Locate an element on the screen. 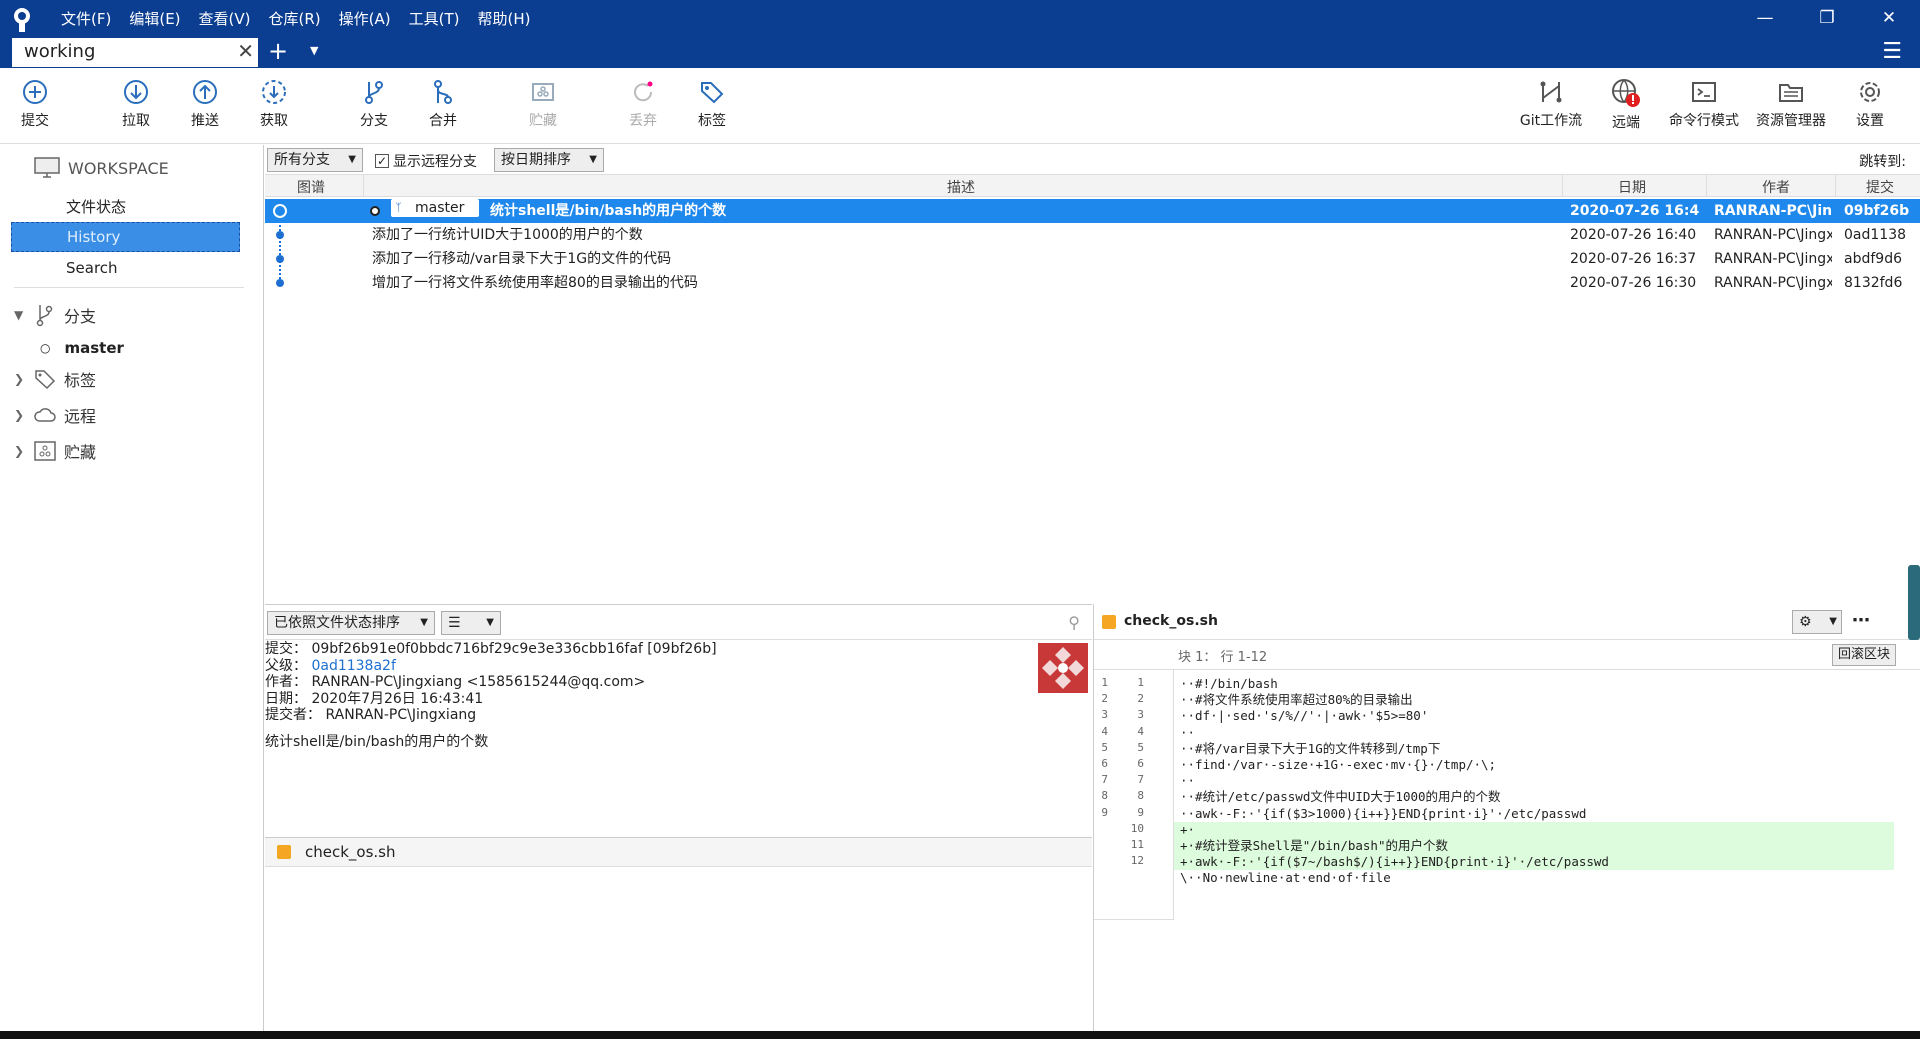 The image size is (1920, 1039). menu-repository: 仓库(R) is located at coordinates (295, 19).